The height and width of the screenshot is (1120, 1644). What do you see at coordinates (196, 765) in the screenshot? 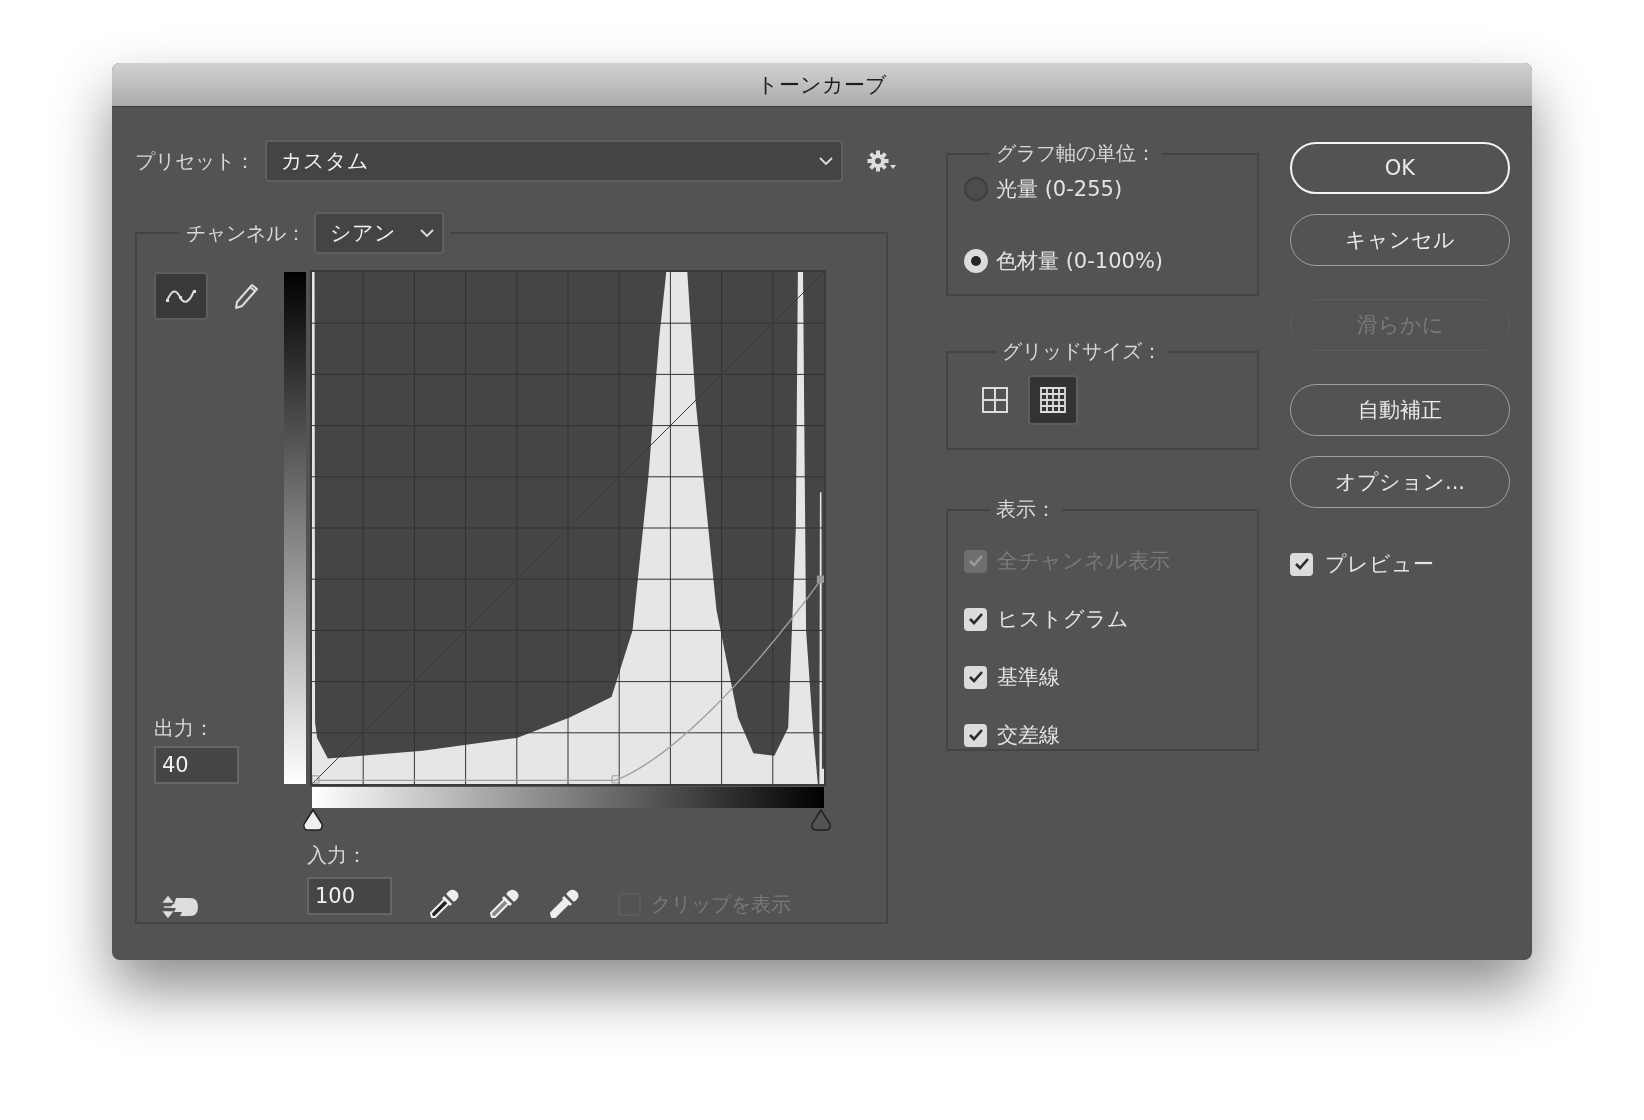
I see `output-field: 40` at bounding box center [196, 765].